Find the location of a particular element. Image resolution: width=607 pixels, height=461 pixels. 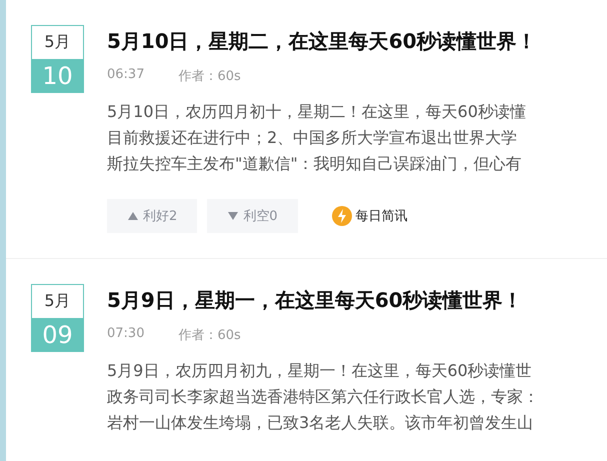

excerpt-line: 政务司司长李家超当选香港特区第六任行政长官人选，专家： is located at coordinates (323, 397).